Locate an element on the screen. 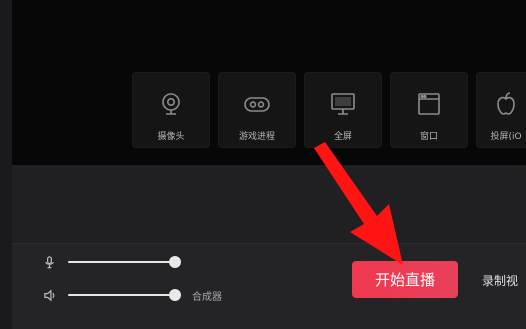 The width and height of the screenshot is (526, 329). speaker-volume-row: 合成器 is located at coordinates (132, 295).